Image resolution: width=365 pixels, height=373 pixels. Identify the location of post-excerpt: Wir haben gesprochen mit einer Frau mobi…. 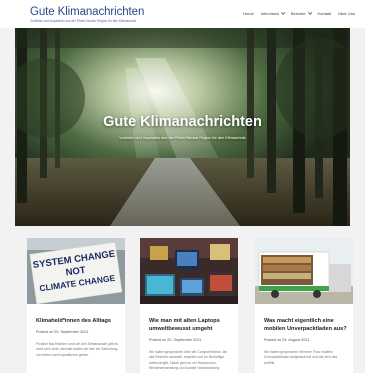
(301, 357).